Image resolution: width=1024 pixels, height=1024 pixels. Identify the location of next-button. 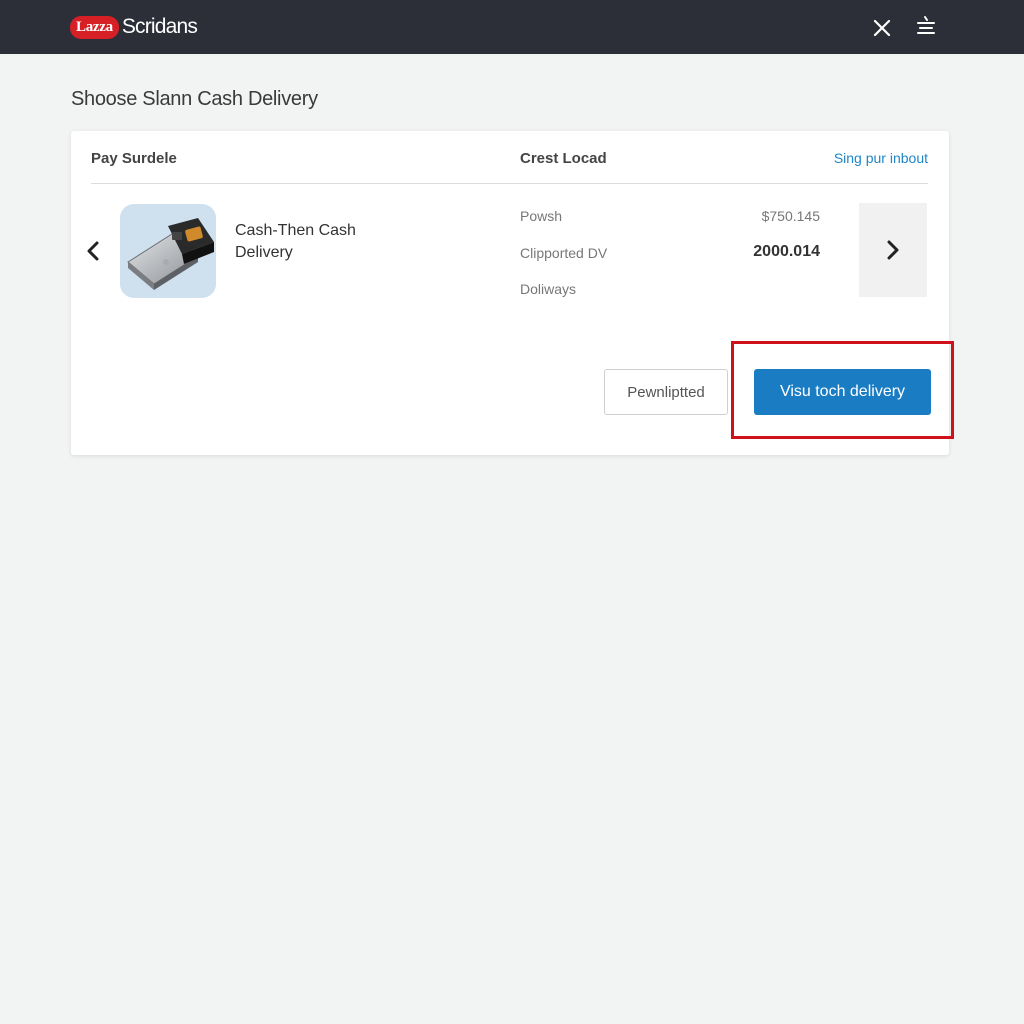
(893, 250).